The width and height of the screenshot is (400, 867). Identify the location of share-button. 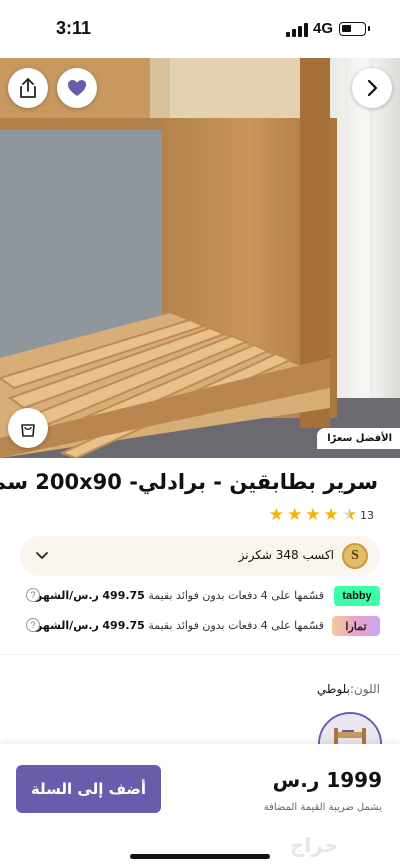
(28, 88).